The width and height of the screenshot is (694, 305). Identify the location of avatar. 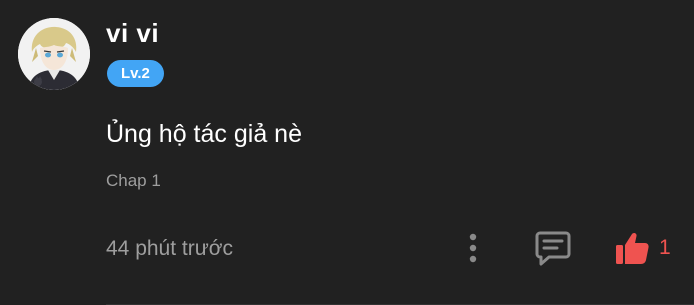
(54, 54).